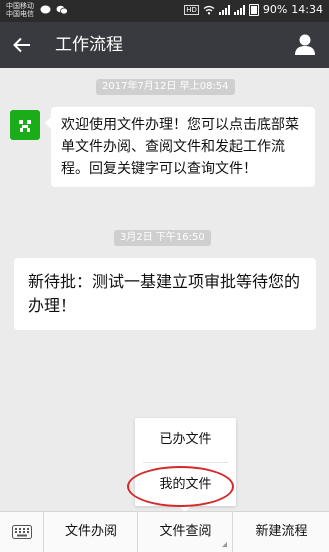 This screenshot has height=552, width=329. I want to click on arrow-left-icon, so click(21, 45).